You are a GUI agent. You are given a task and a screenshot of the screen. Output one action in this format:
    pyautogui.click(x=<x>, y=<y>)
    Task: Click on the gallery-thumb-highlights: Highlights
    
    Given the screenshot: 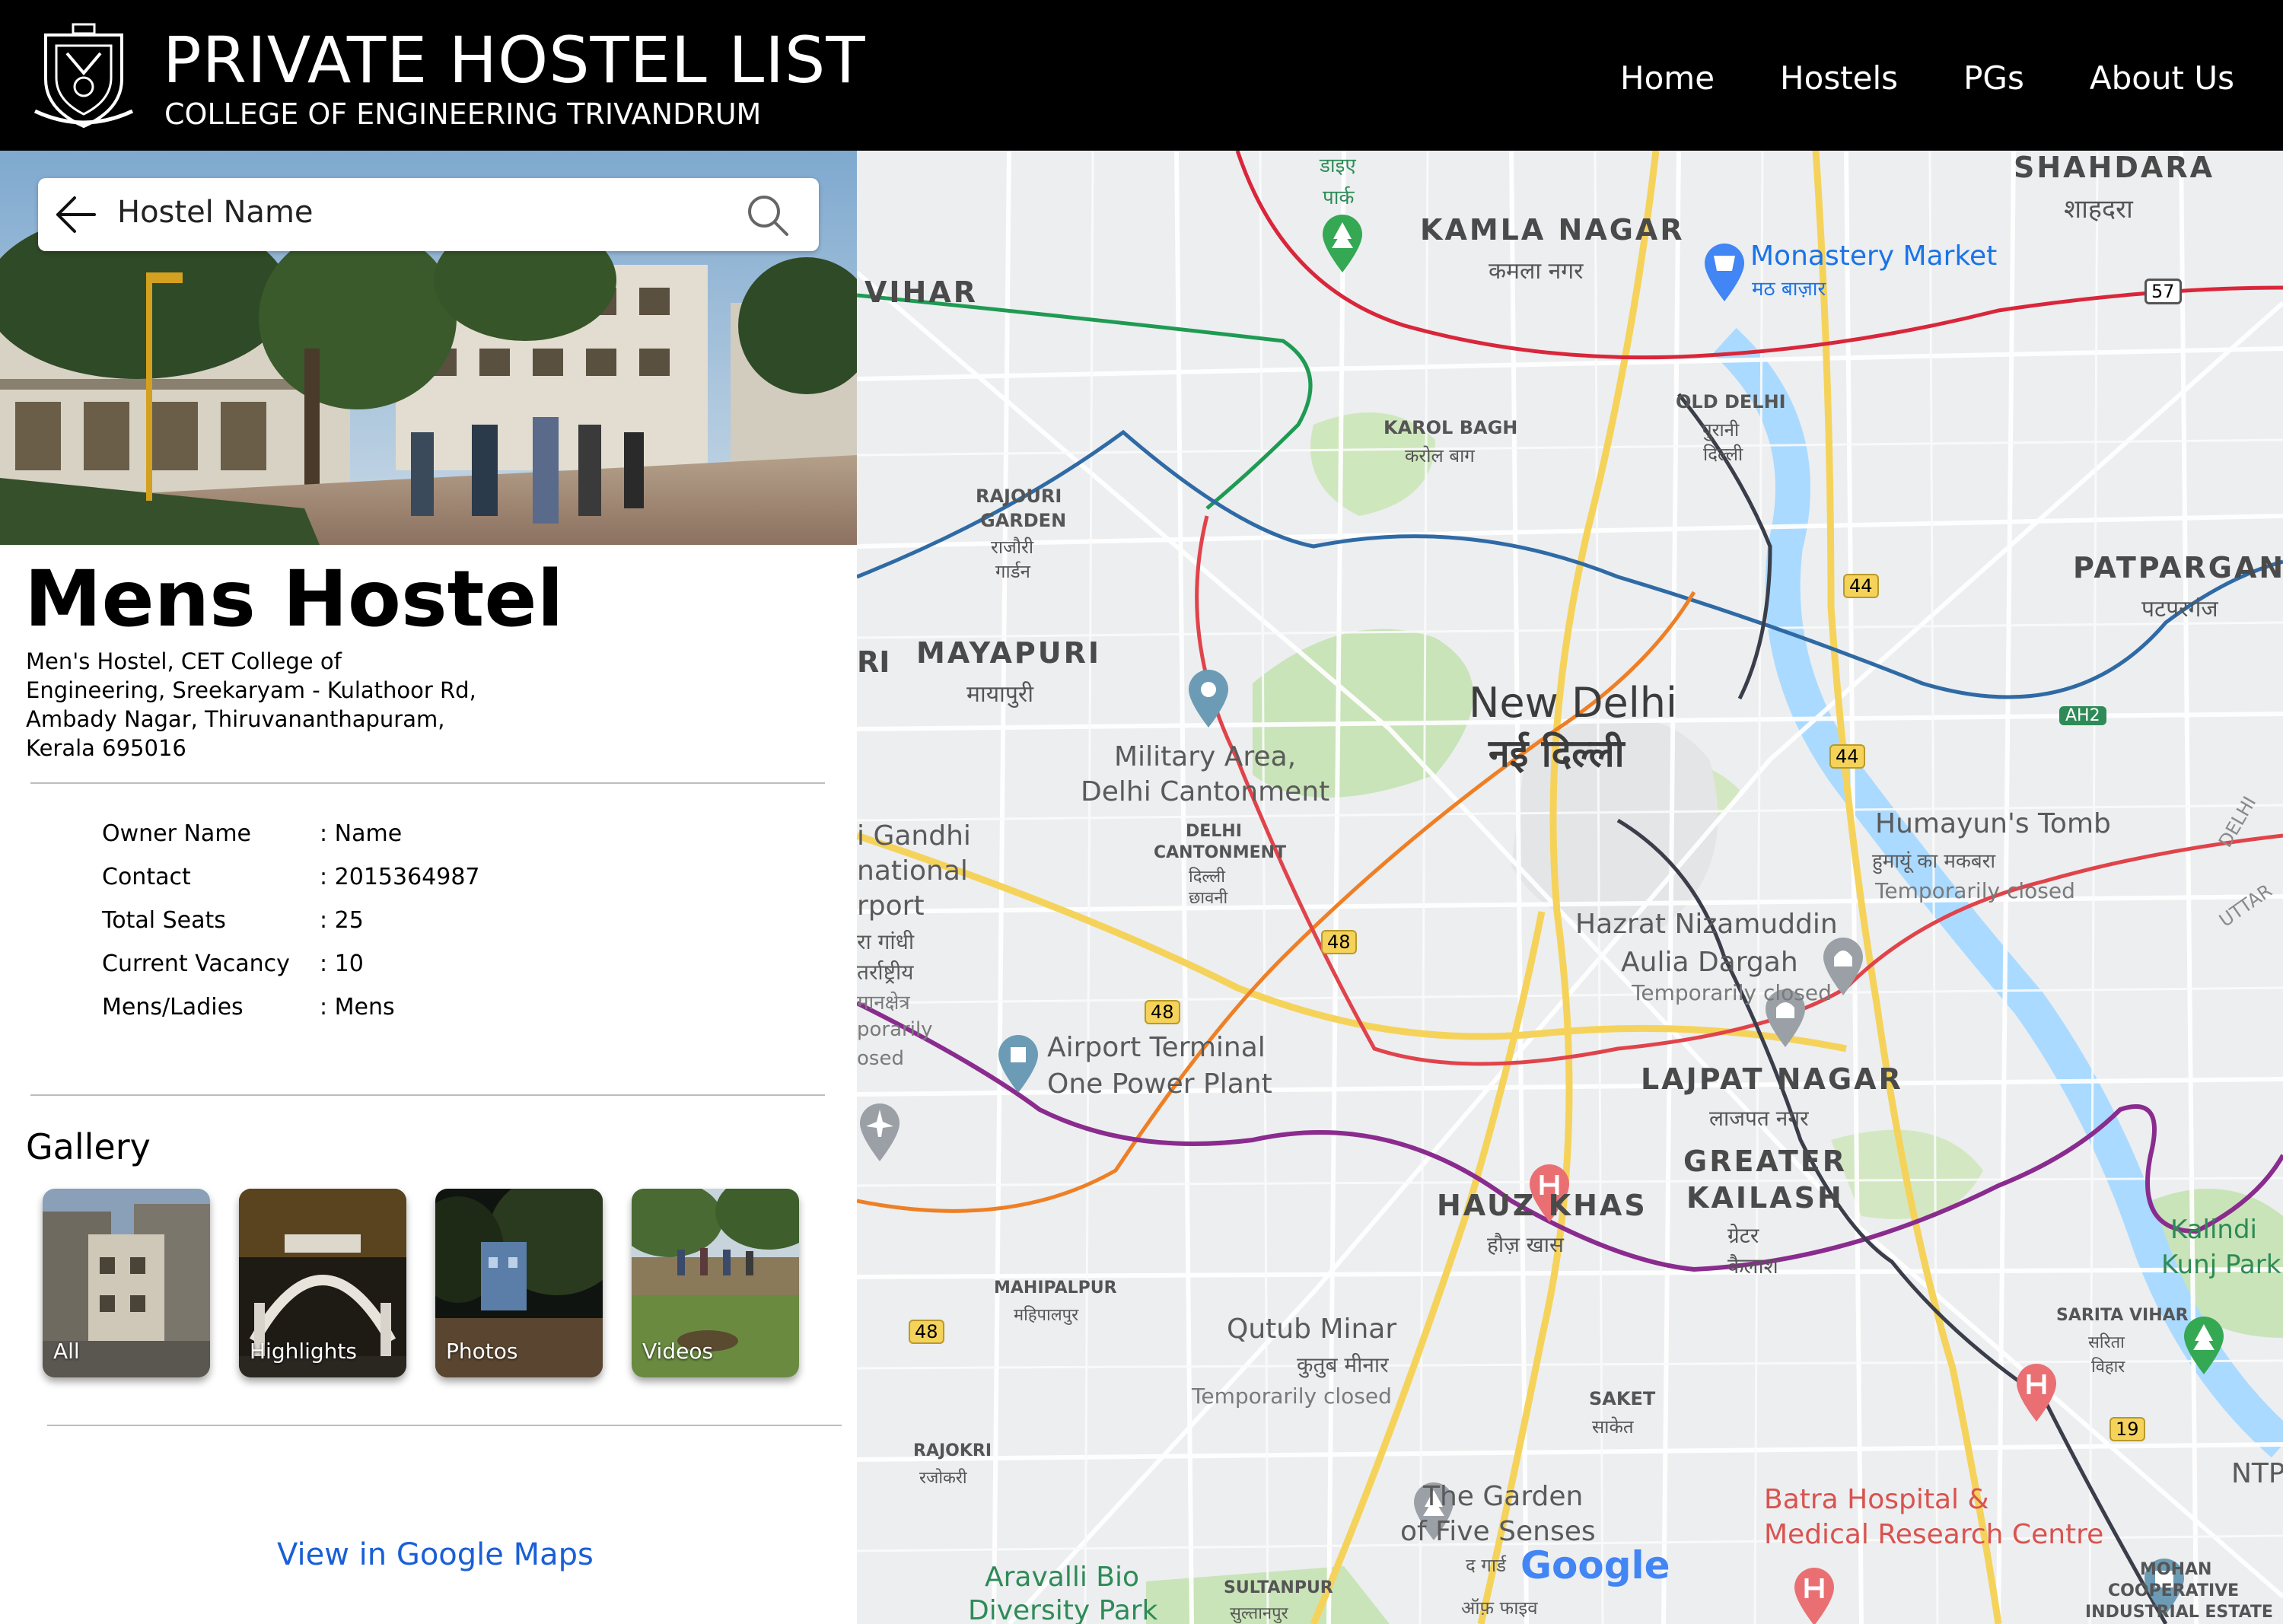 What is the action you would take?
    pyautogui.click(x=322, y=1283)
    